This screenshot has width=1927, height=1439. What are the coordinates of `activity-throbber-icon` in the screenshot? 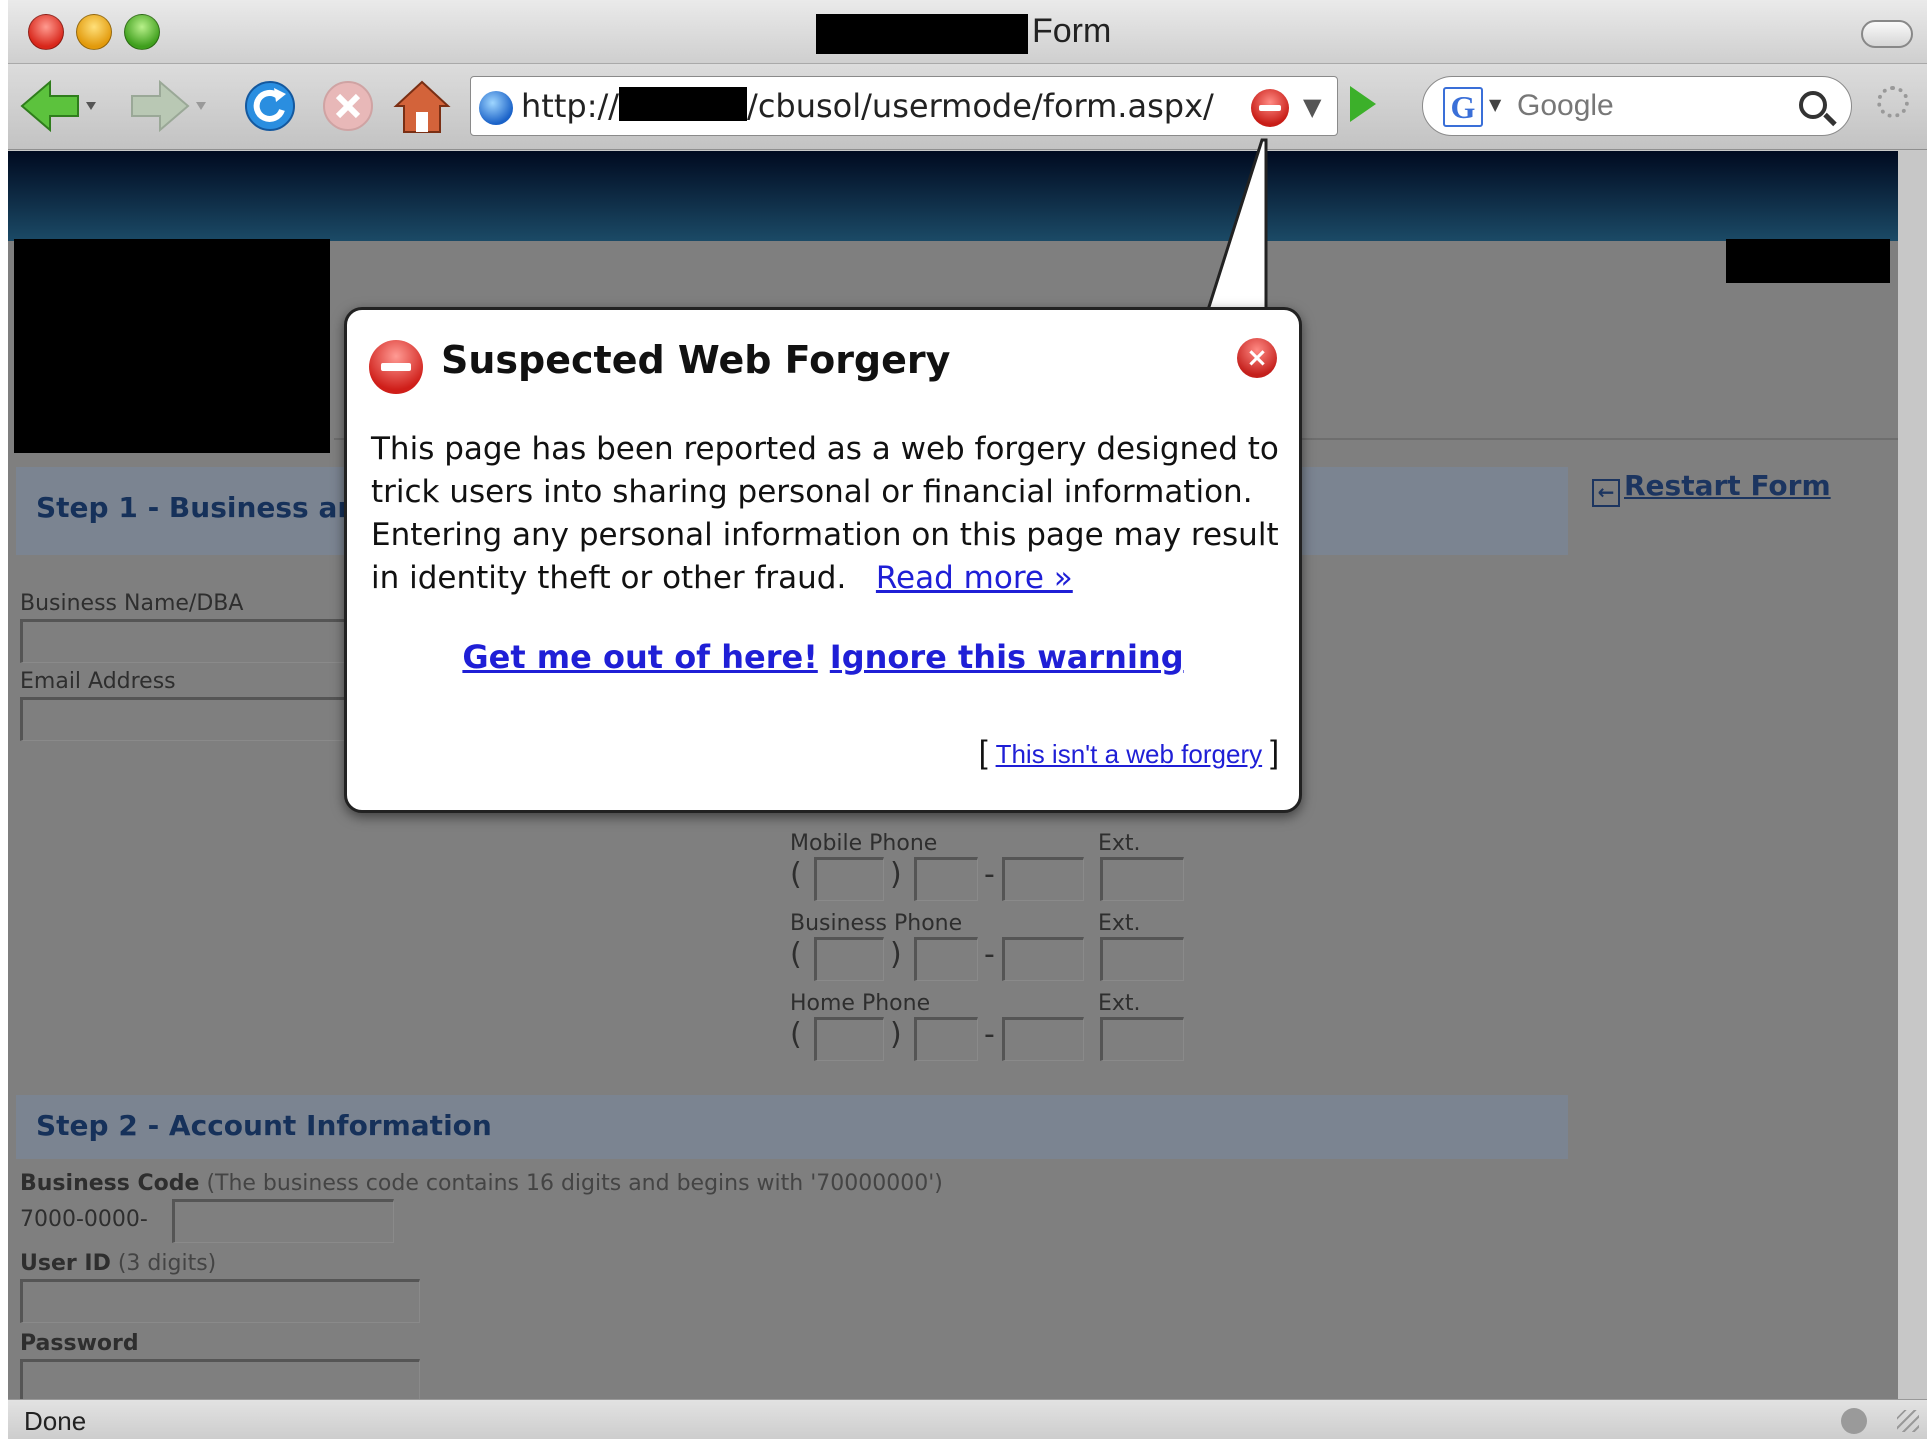 It's located at (1893, 102).